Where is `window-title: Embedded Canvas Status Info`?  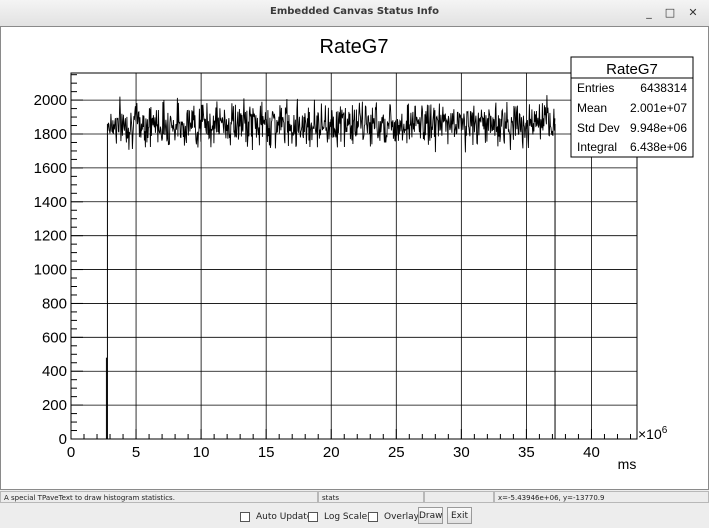
window-title: Embedded Canvas Status Info is located at coordinates (354, 11).